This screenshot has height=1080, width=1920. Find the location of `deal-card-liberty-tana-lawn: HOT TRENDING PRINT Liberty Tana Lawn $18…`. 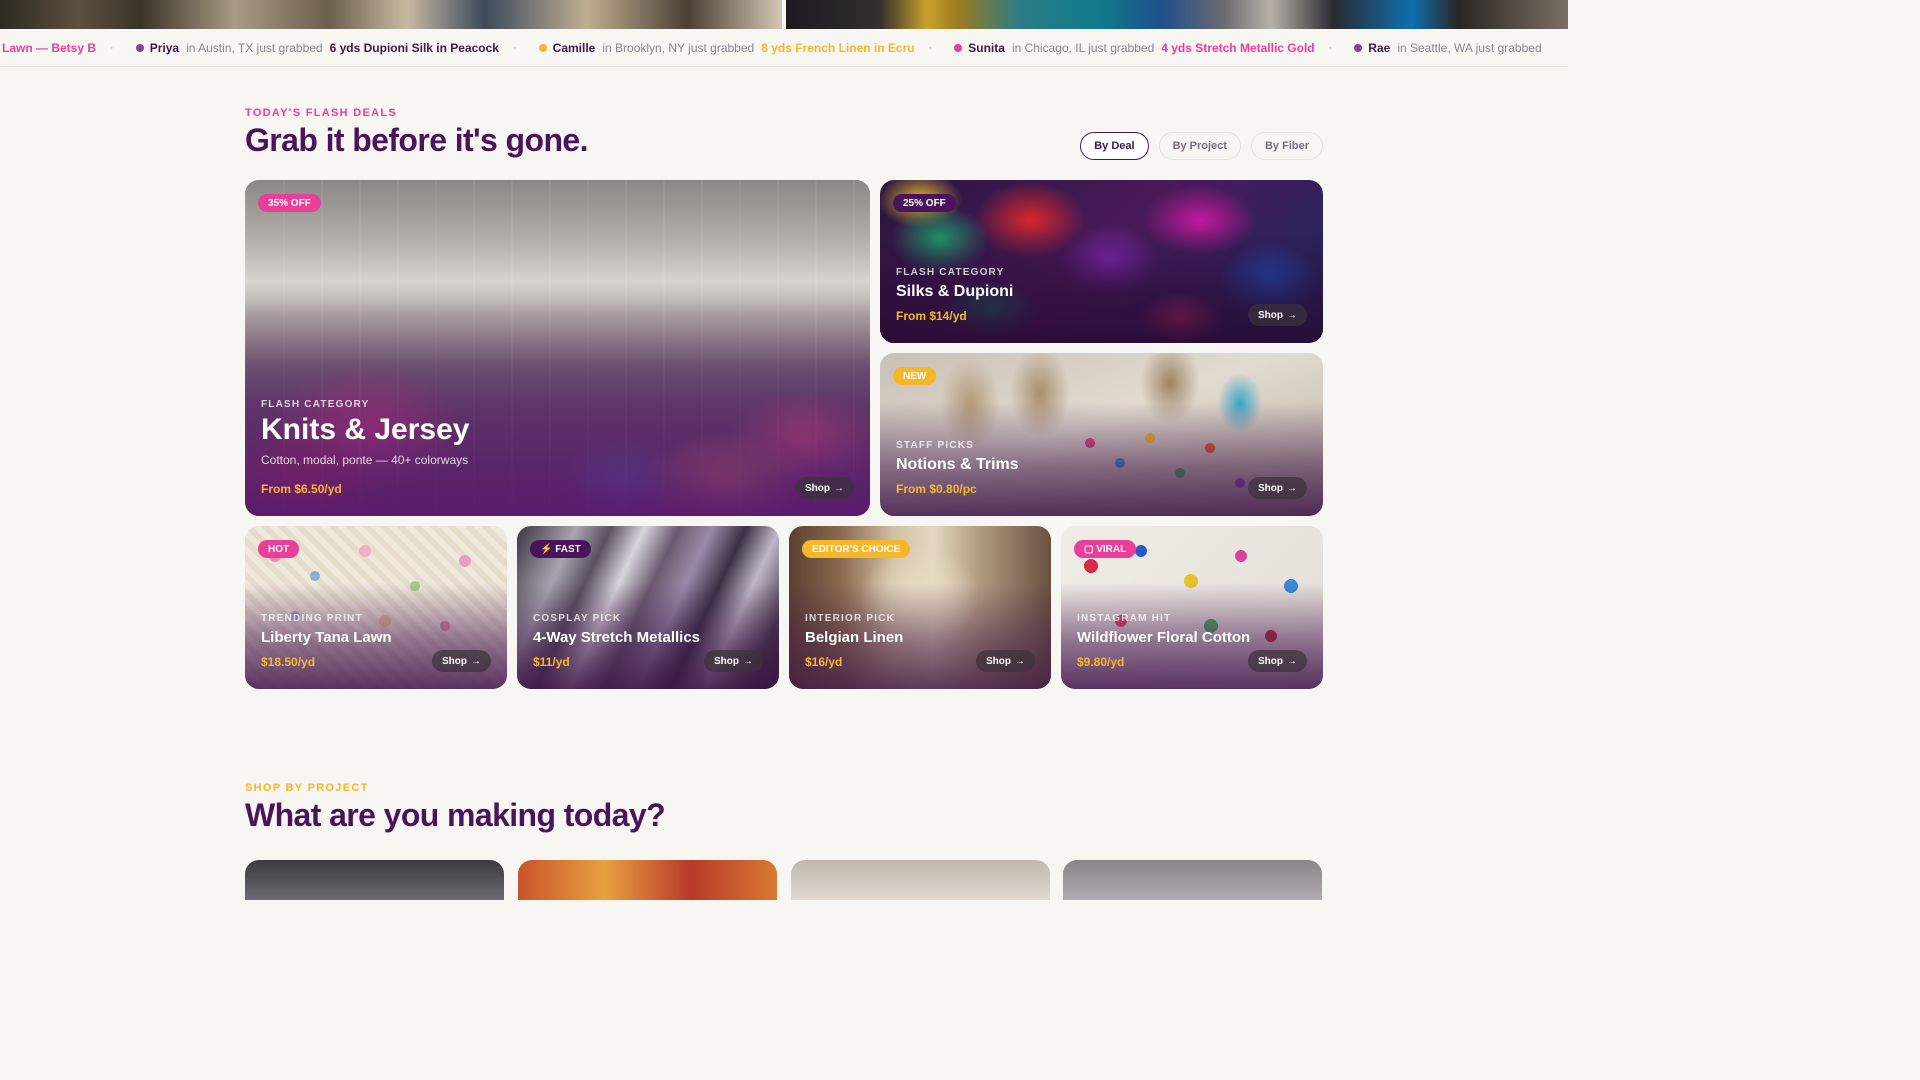

deal-card-liberty-tana-lawn: HOT TRENDING PRINT Liberty Tana Lawn $18… is located at coordinates (376, 607).